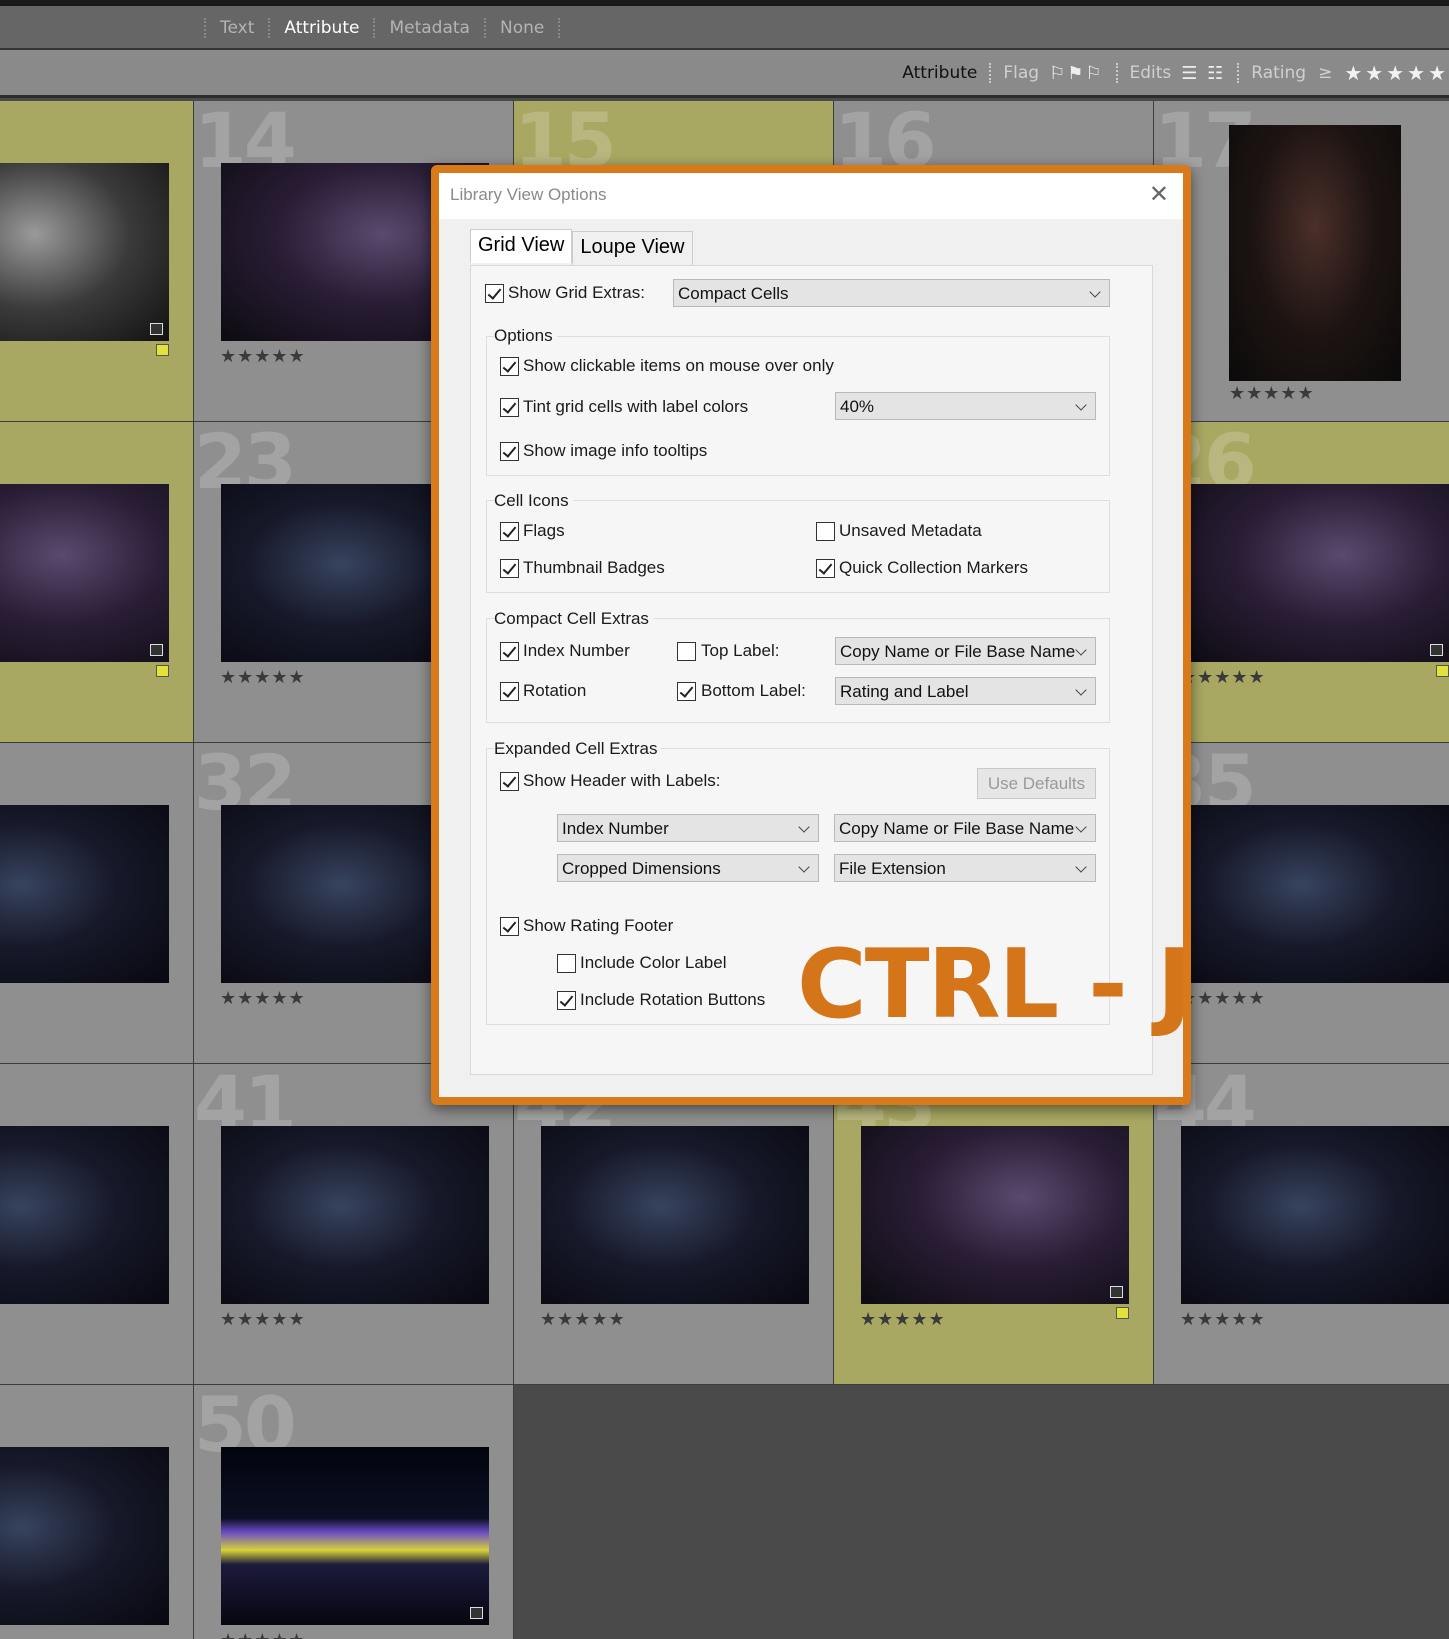 The height and width of the screenshot is (1639, 1449). Describe the element at coordinates (573, 619) in the screenshot. I see `compact-cell-extras-legend: Compact Cell Extras` at that location.